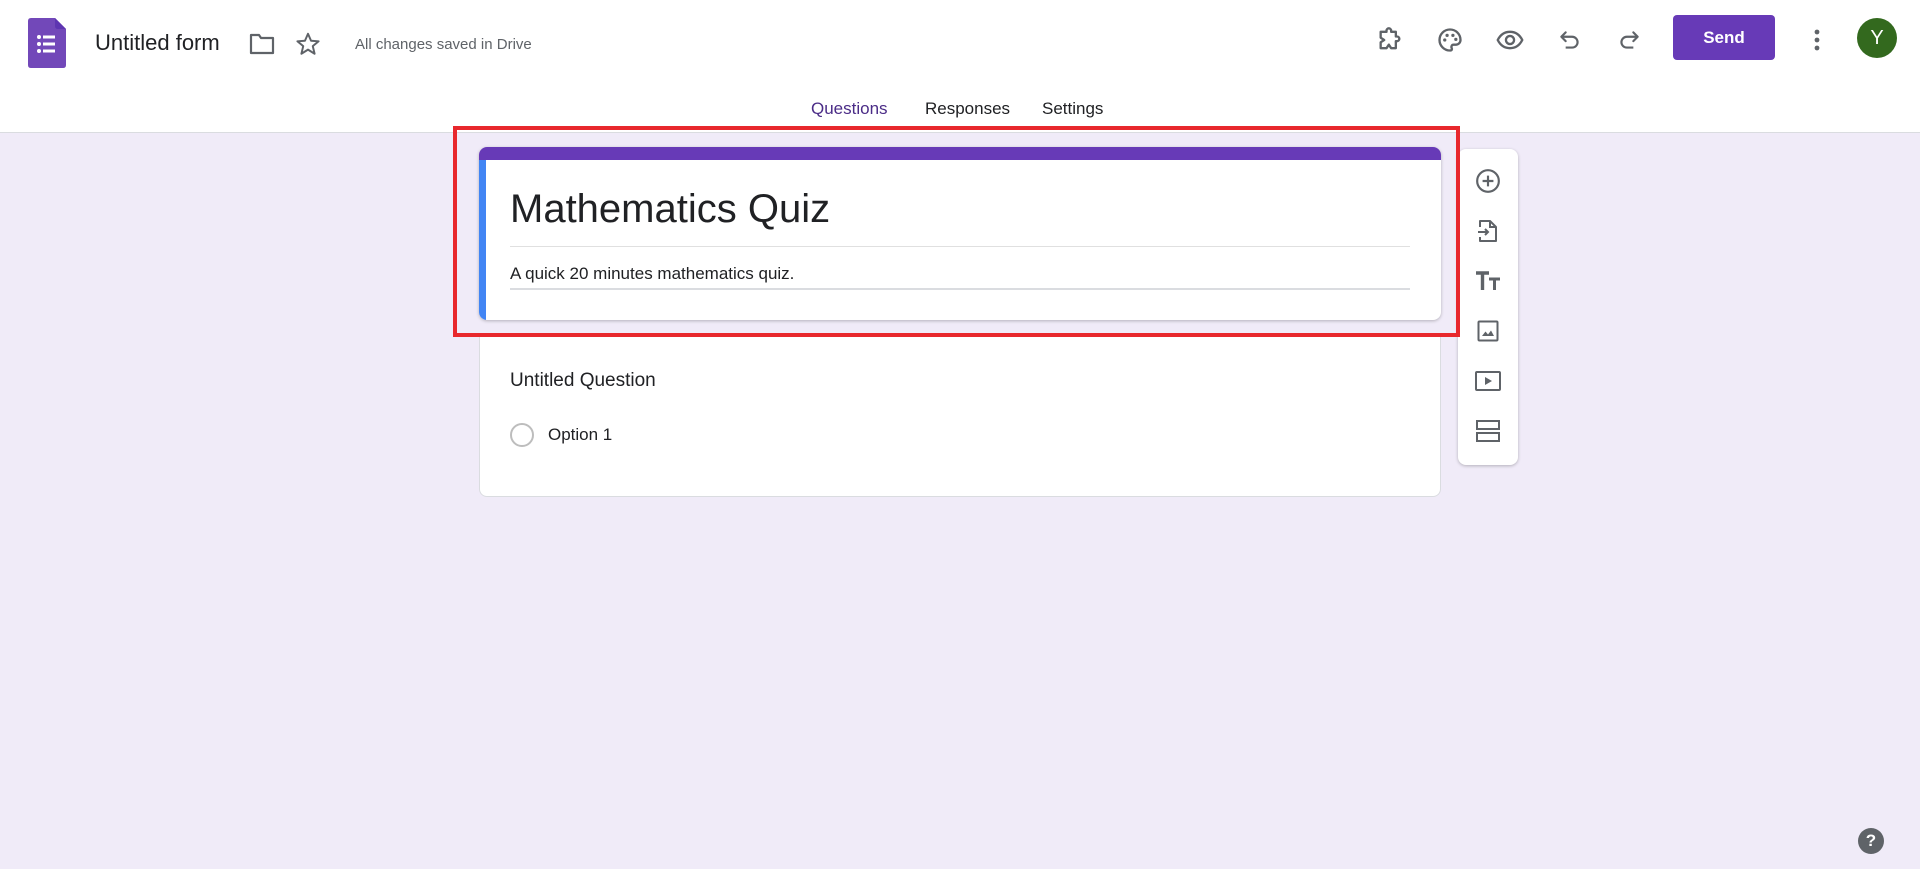  Describe the element at coordinates (157, 43) in the screenshot. I see `document-title: Untitled form` at that location.